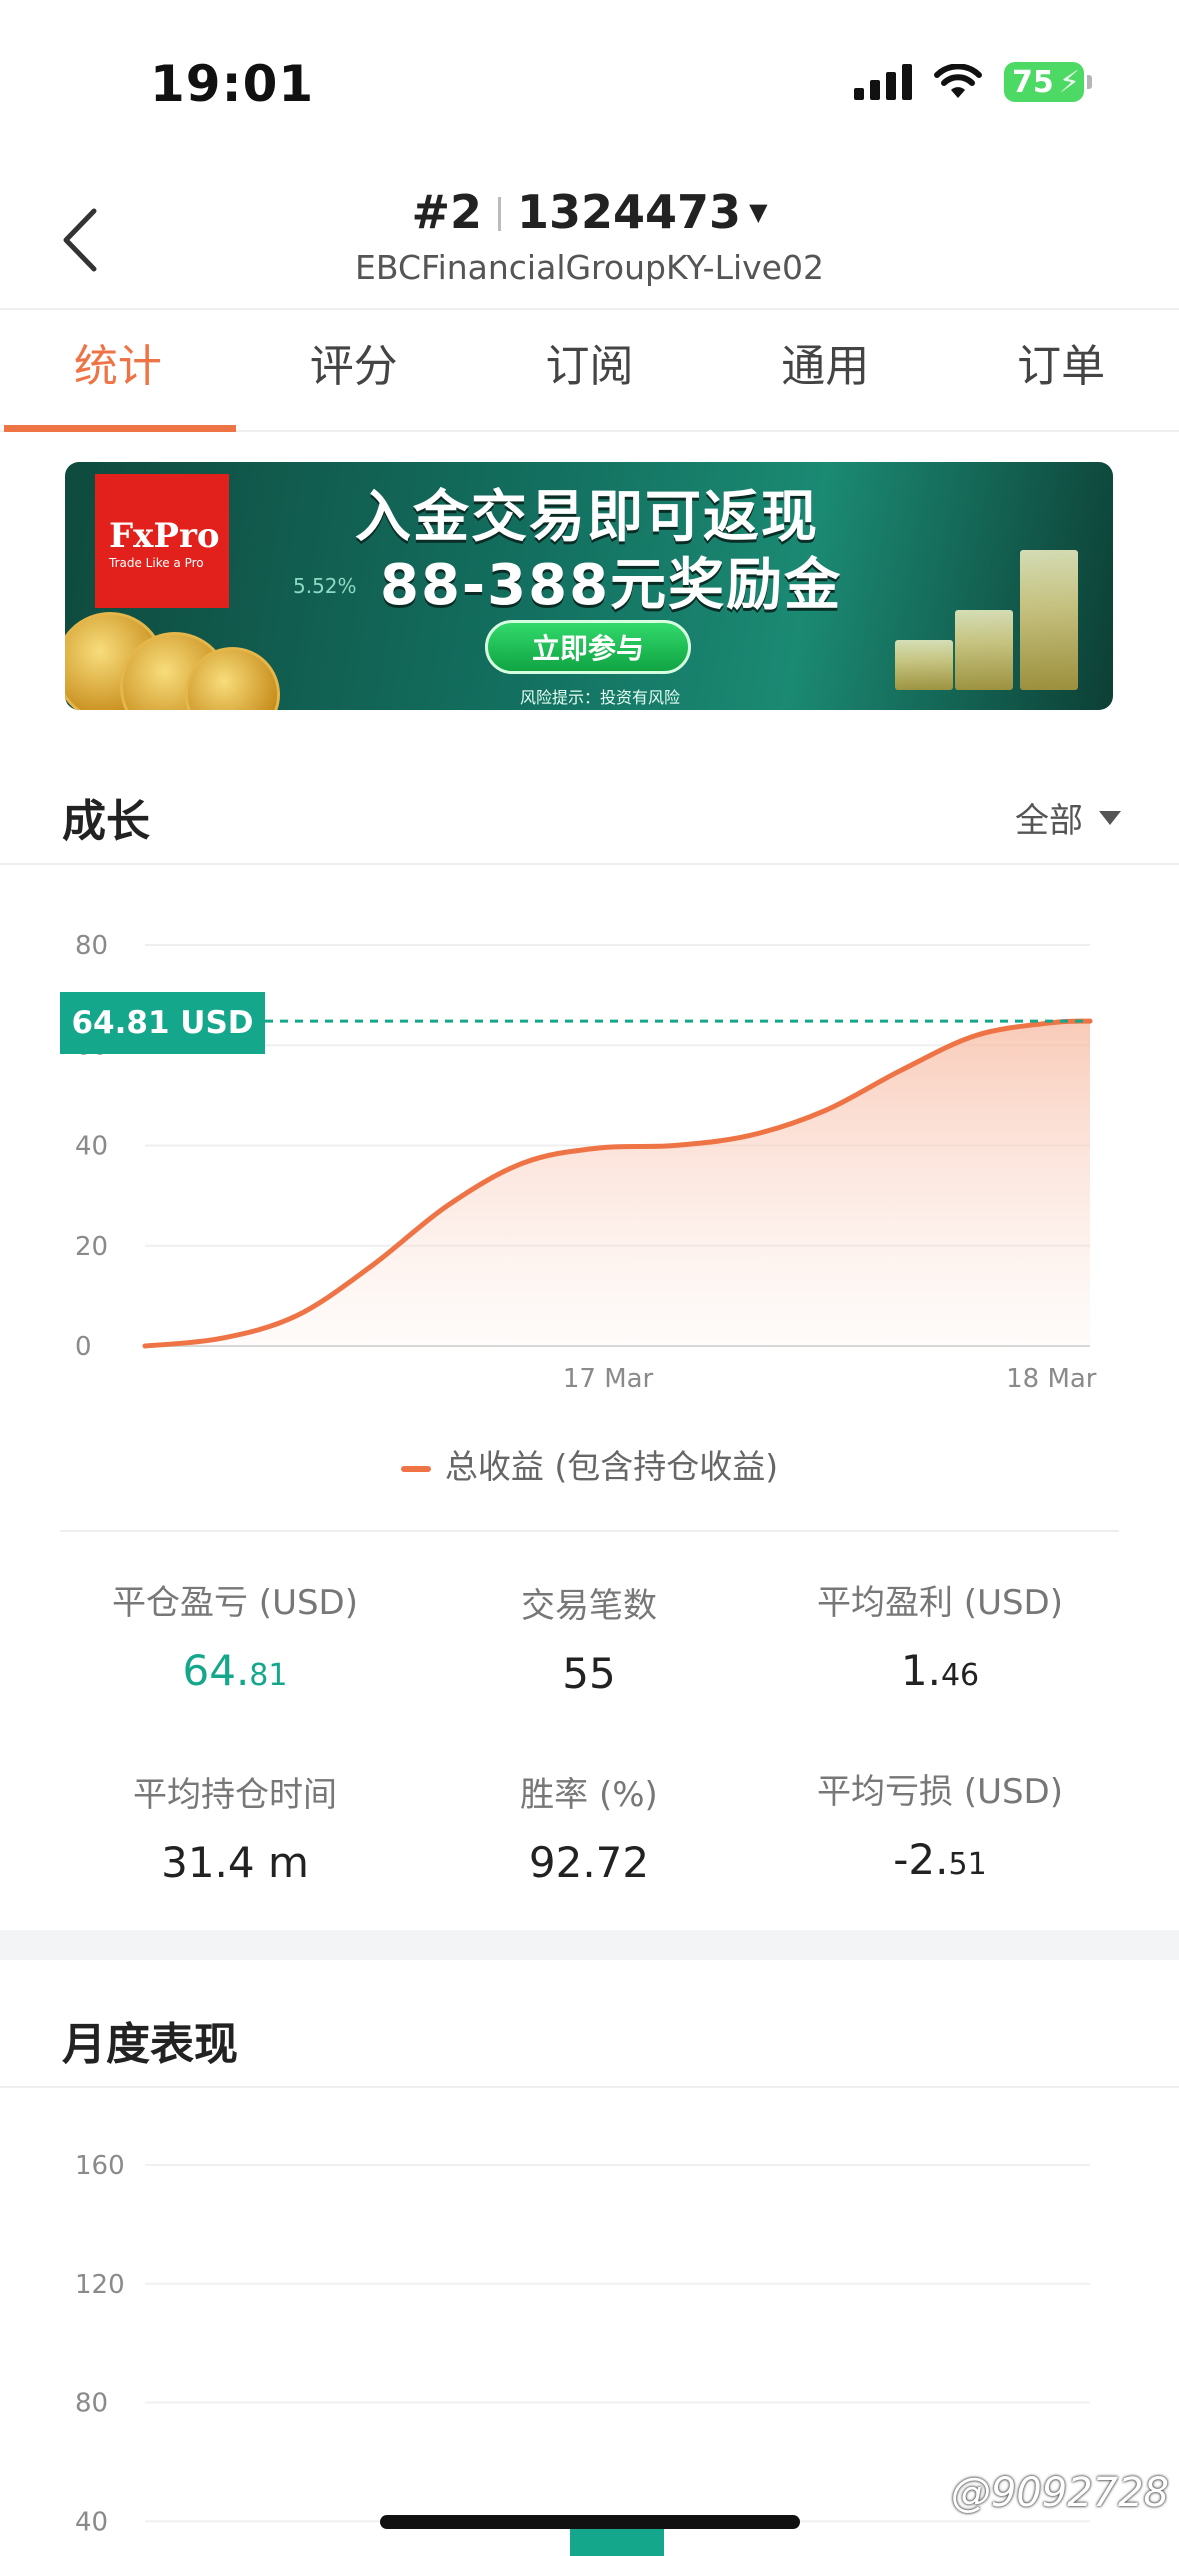 The height and width of the screenshot is (2556, 1179). Describe the element at coordinates (590, 2522) in the screenshot. I see `home-indicator` at that location.